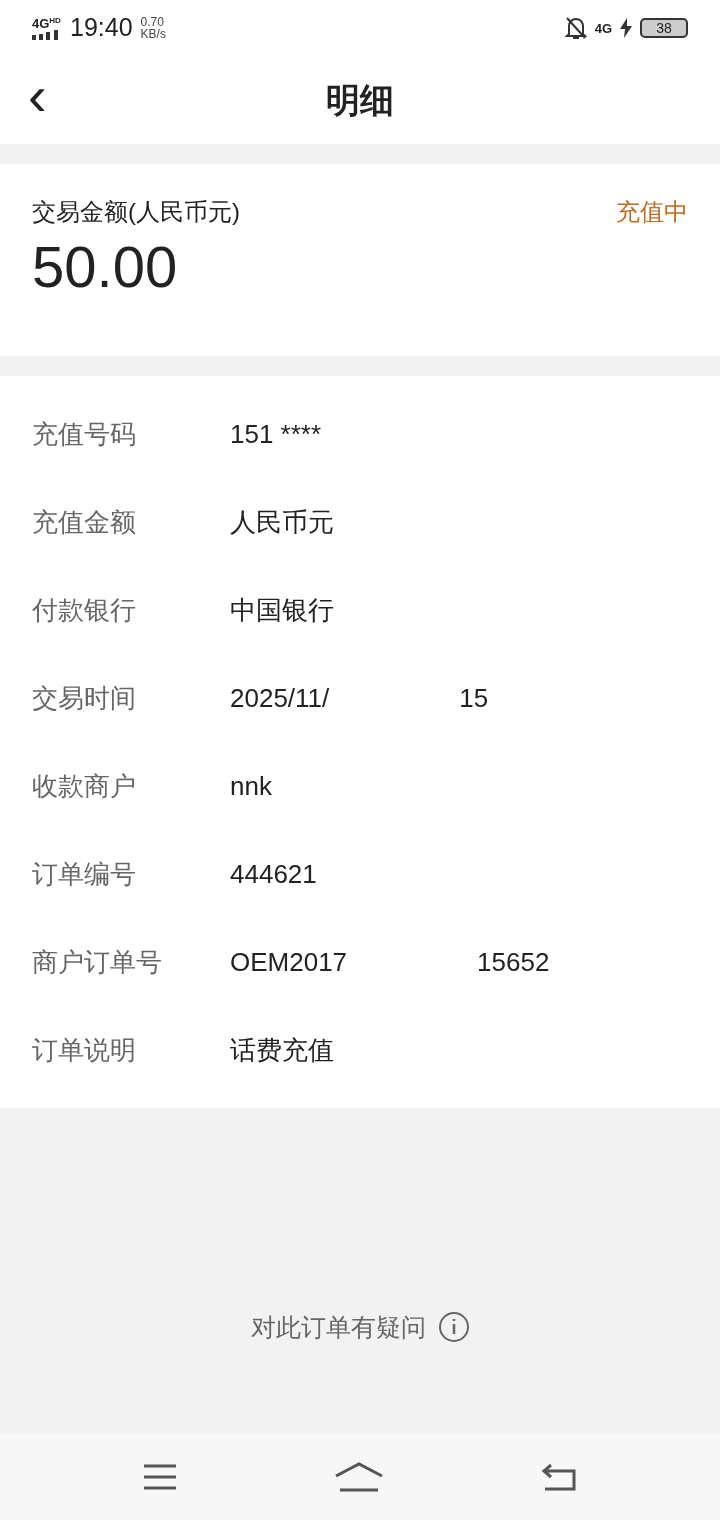 This screenshot has height=1520, width=720. What do you see at coordinates (55, 20) in the screenshot?
I see `hd-label: HD` at bounding box center [55, 20].